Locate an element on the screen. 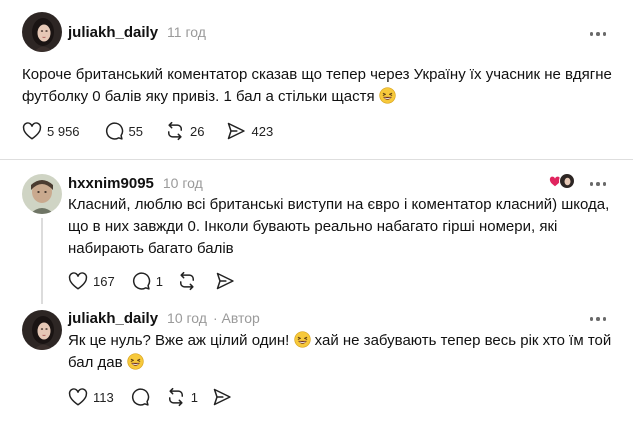  author-liked-badge is located at coordinates (562, 181).